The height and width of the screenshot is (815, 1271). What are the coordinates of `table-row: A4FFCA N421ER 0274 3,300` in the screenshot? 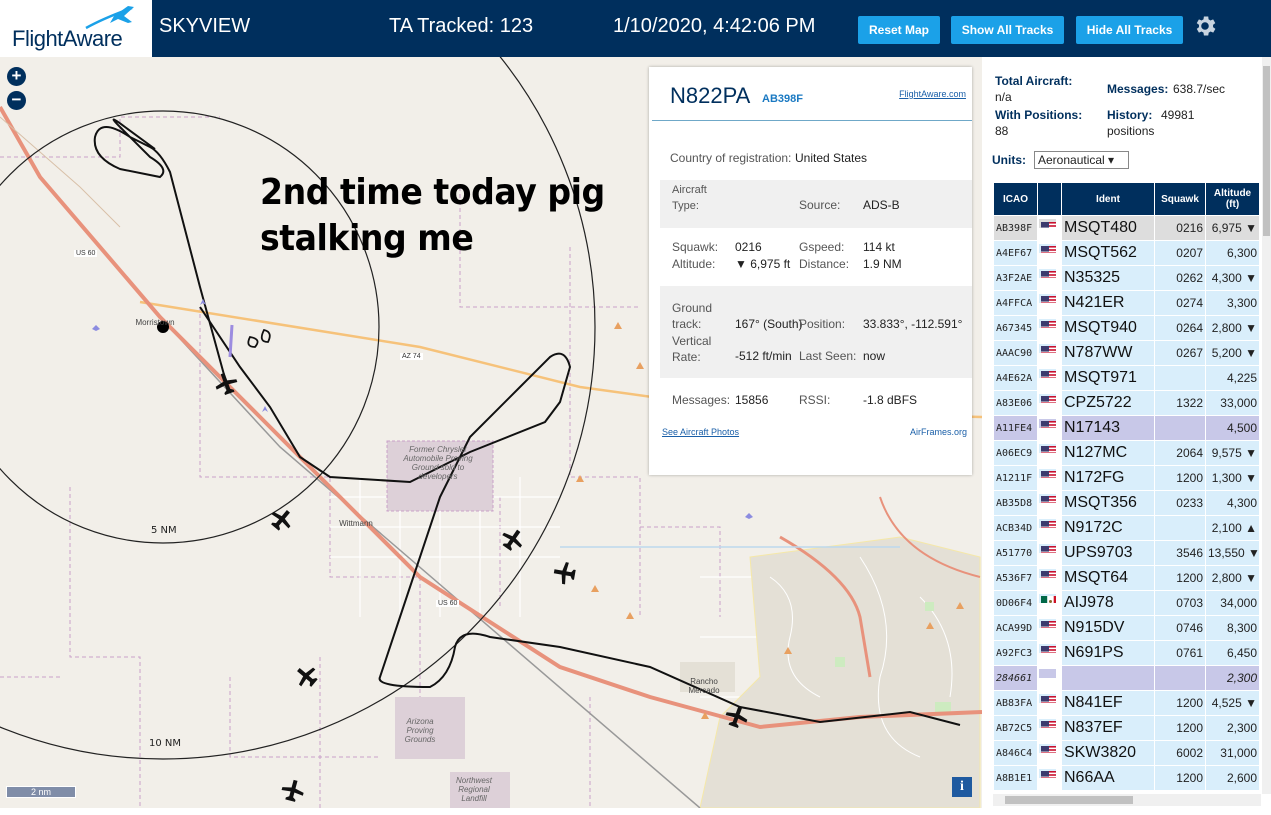 It's located at (1126, 303).